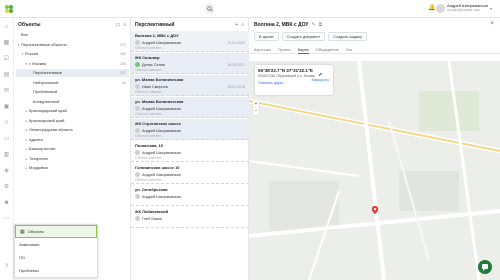  I want to click on tasks-icon: ☑, so click(6, 59).